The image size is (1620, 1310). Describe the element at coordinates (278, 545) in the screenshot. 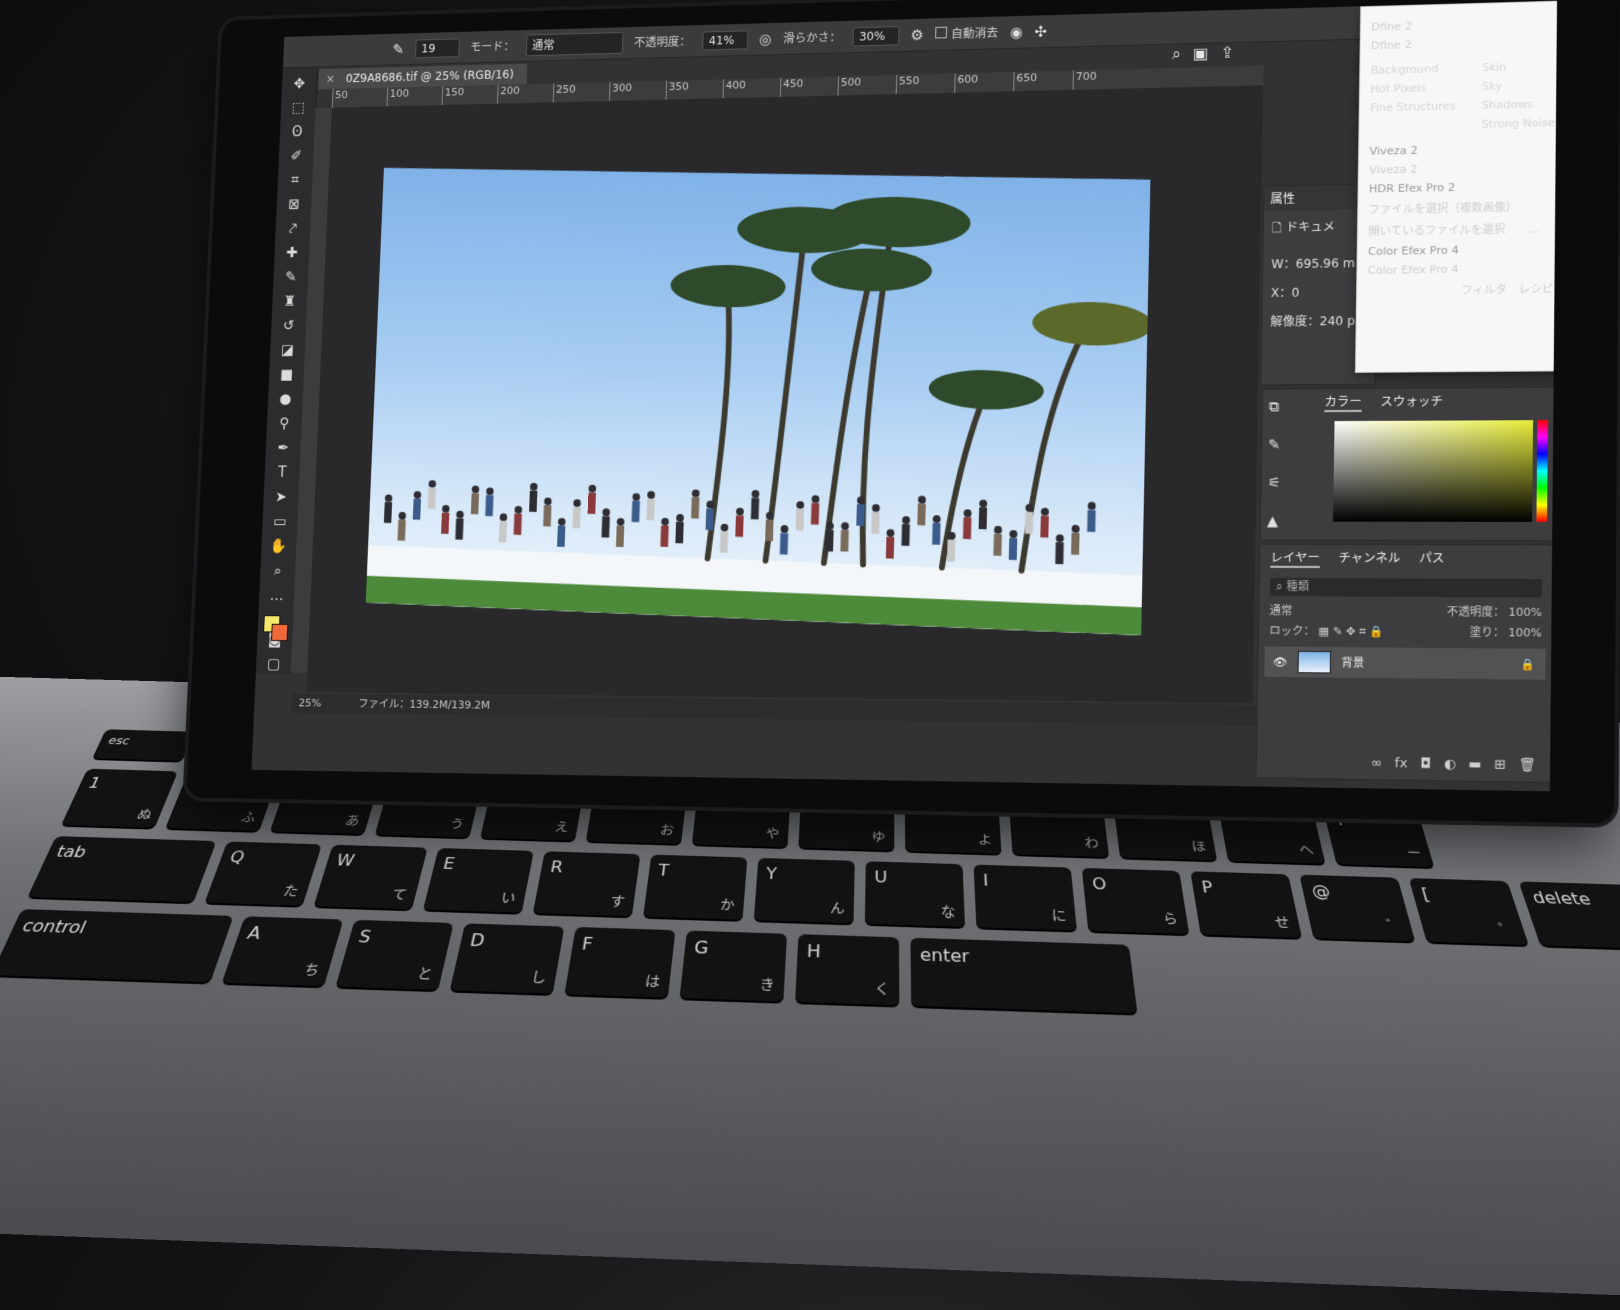

I see `hand-tool-icon: ✋` at that location.